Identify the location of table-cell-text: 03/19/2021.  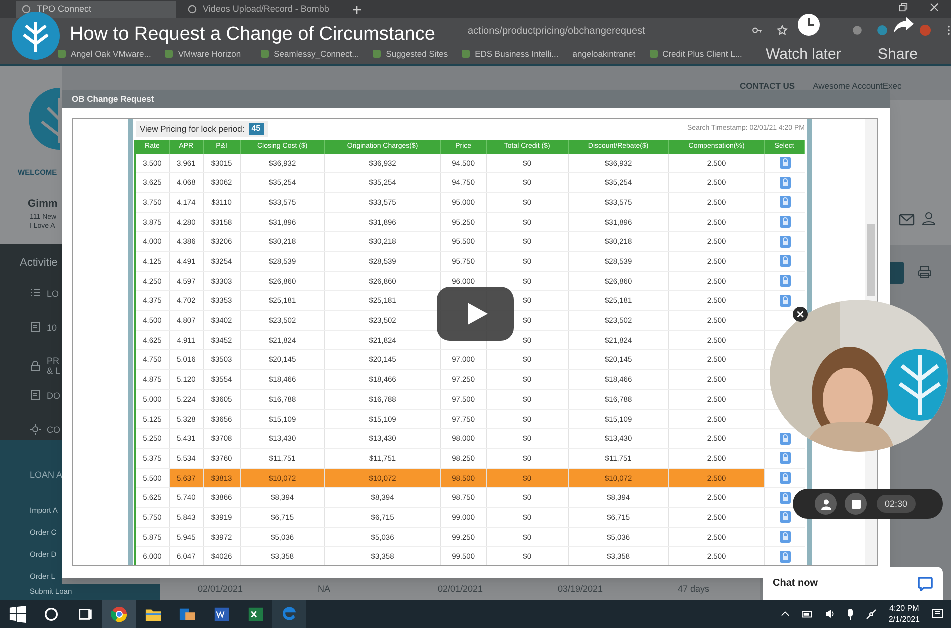
(580, 589).